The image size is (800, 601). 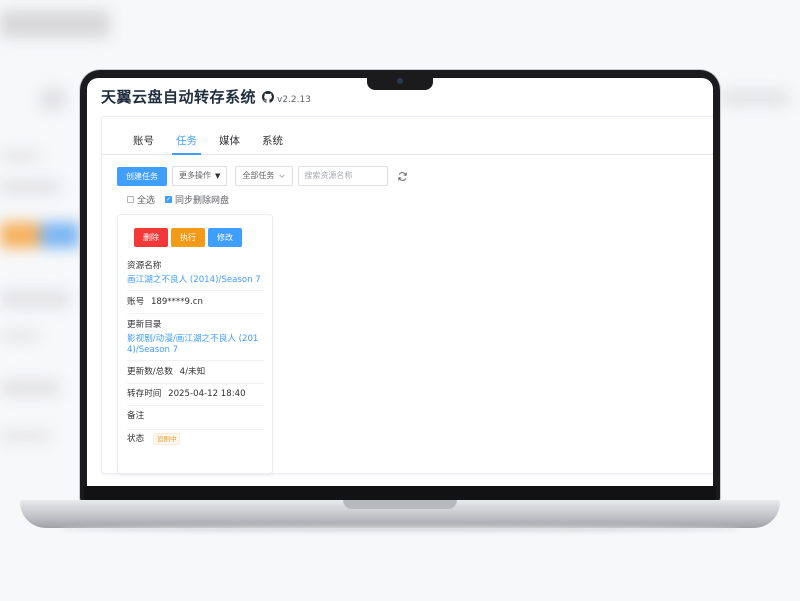 I want to click on create-task-button: 创建任务, so click(x=142, y=176).